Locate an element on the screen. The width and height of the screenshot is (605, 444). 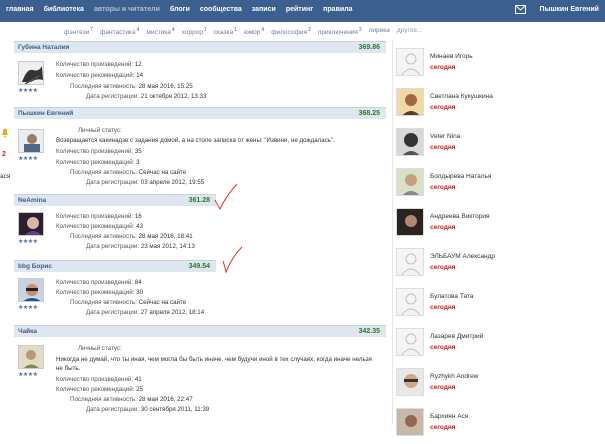
check-mark-icon is located at coordinates (232, 260).